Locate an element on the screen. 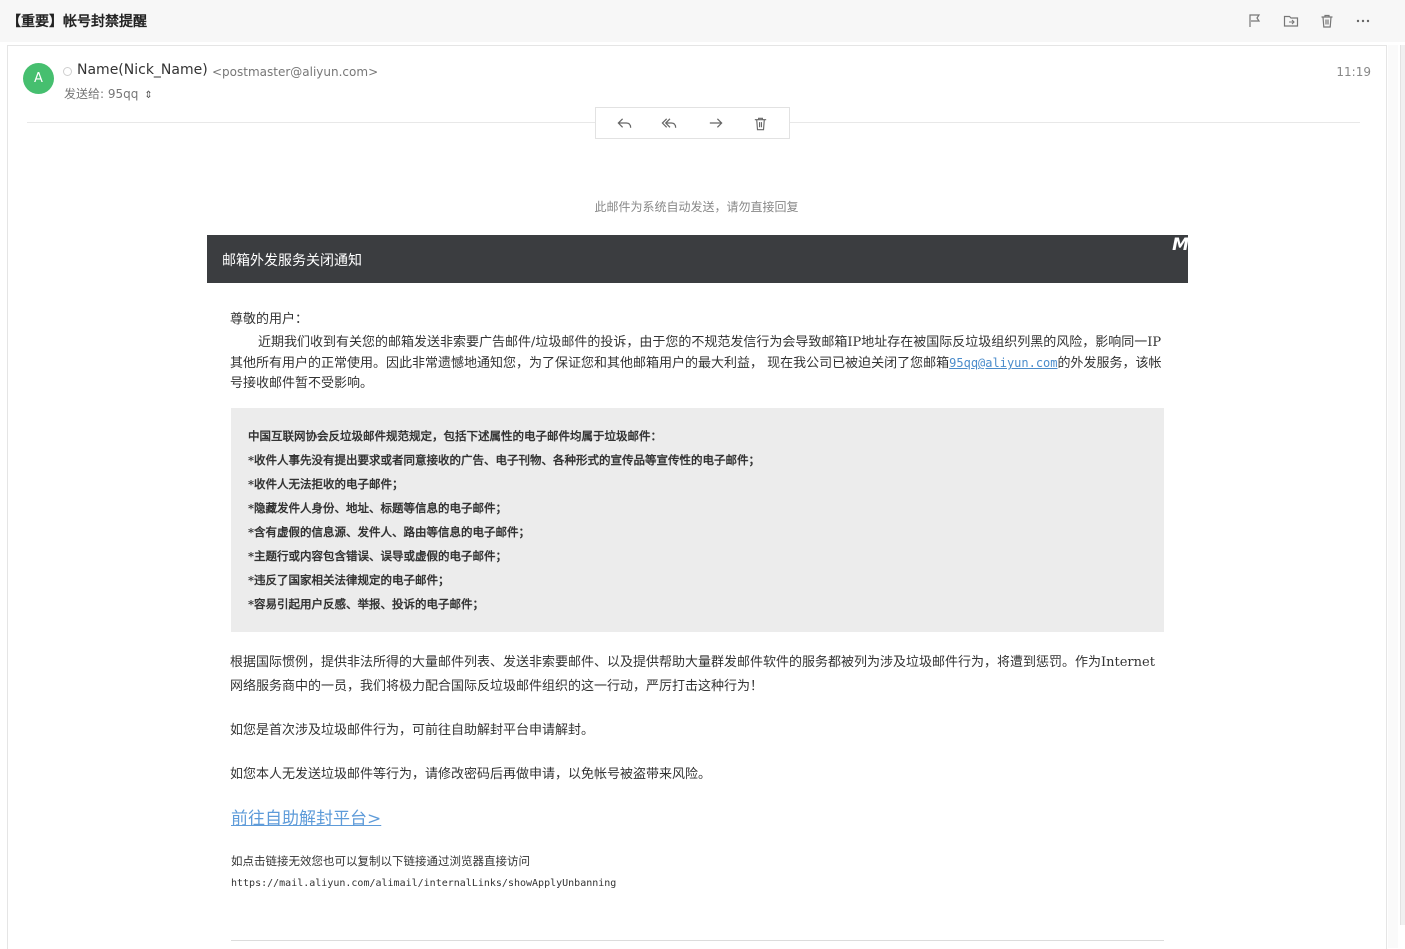 The image size is (1405, 949). notice-banner: 邮箱外发服务关闭通知 M is located at coordinates (698, 259).